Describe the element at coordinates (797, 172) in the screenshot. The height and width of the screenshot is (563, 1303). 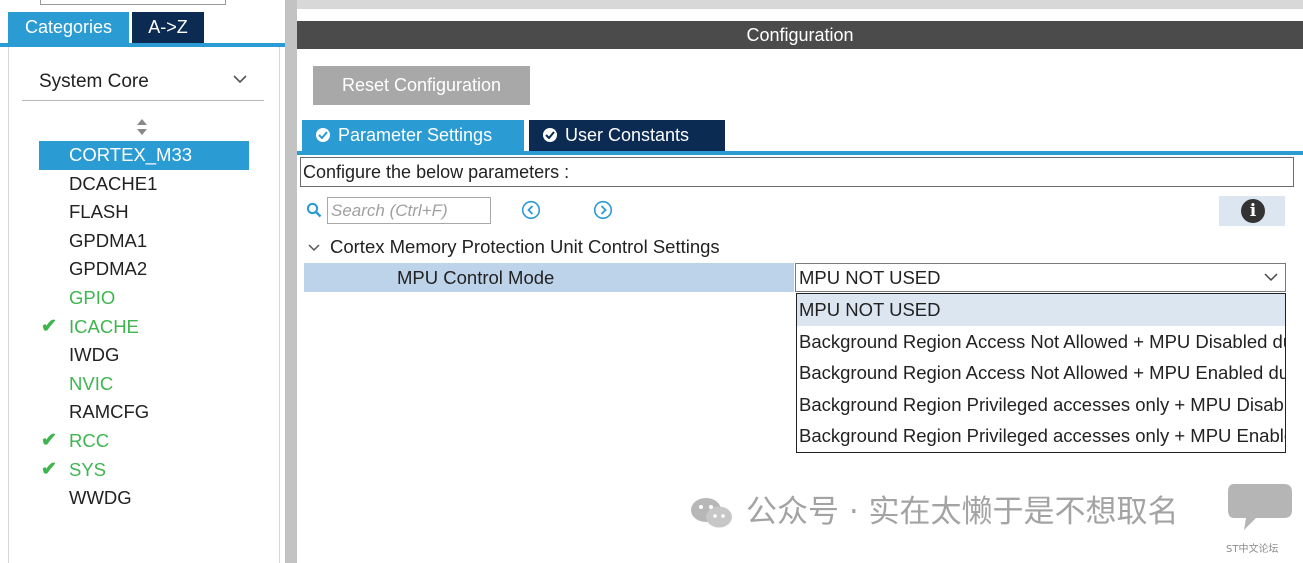
I see `parameters-description: Configure the below parameters :` at that location.